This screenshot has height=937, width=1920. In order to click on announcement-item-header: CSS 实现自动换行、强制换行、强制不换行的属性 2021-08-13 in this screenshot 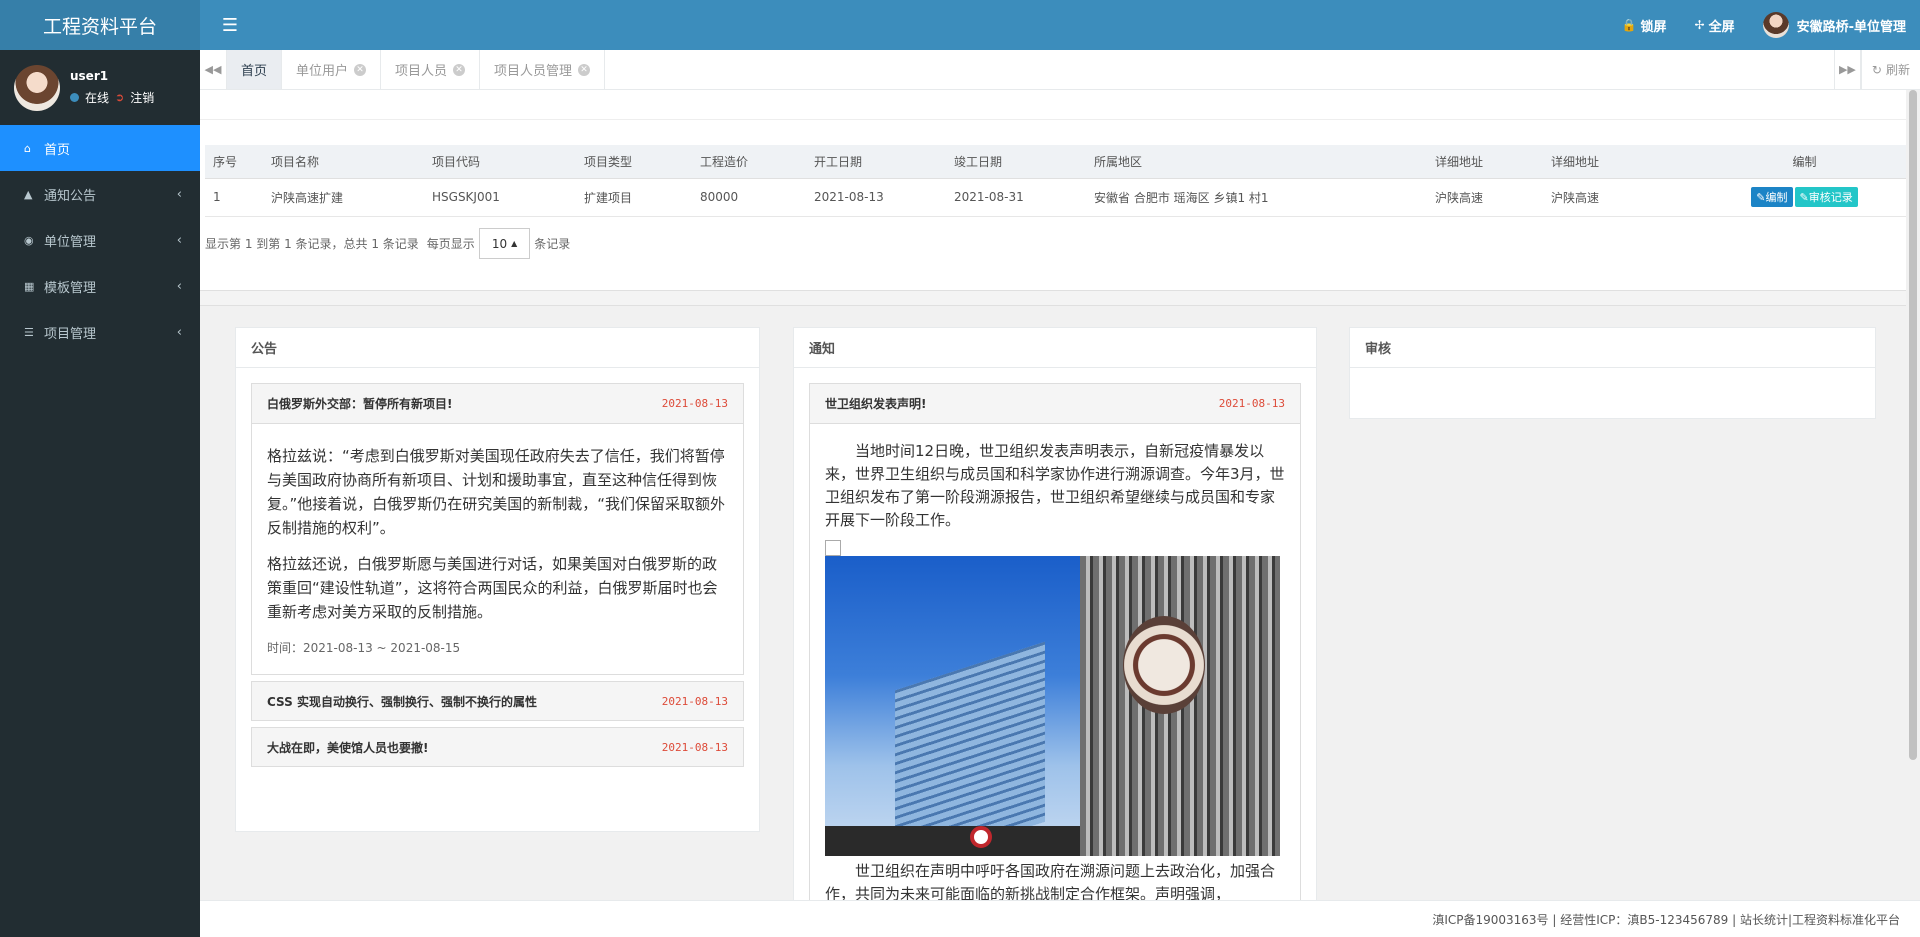, I will do `click(497, 701)`.